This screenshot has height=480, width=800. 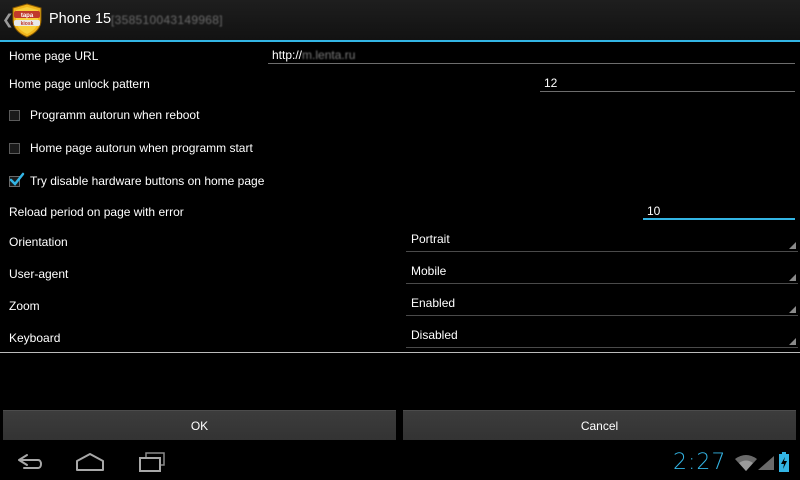 I want to click on home-url-value: m.lenta.ru, so click(x=329, y=55).